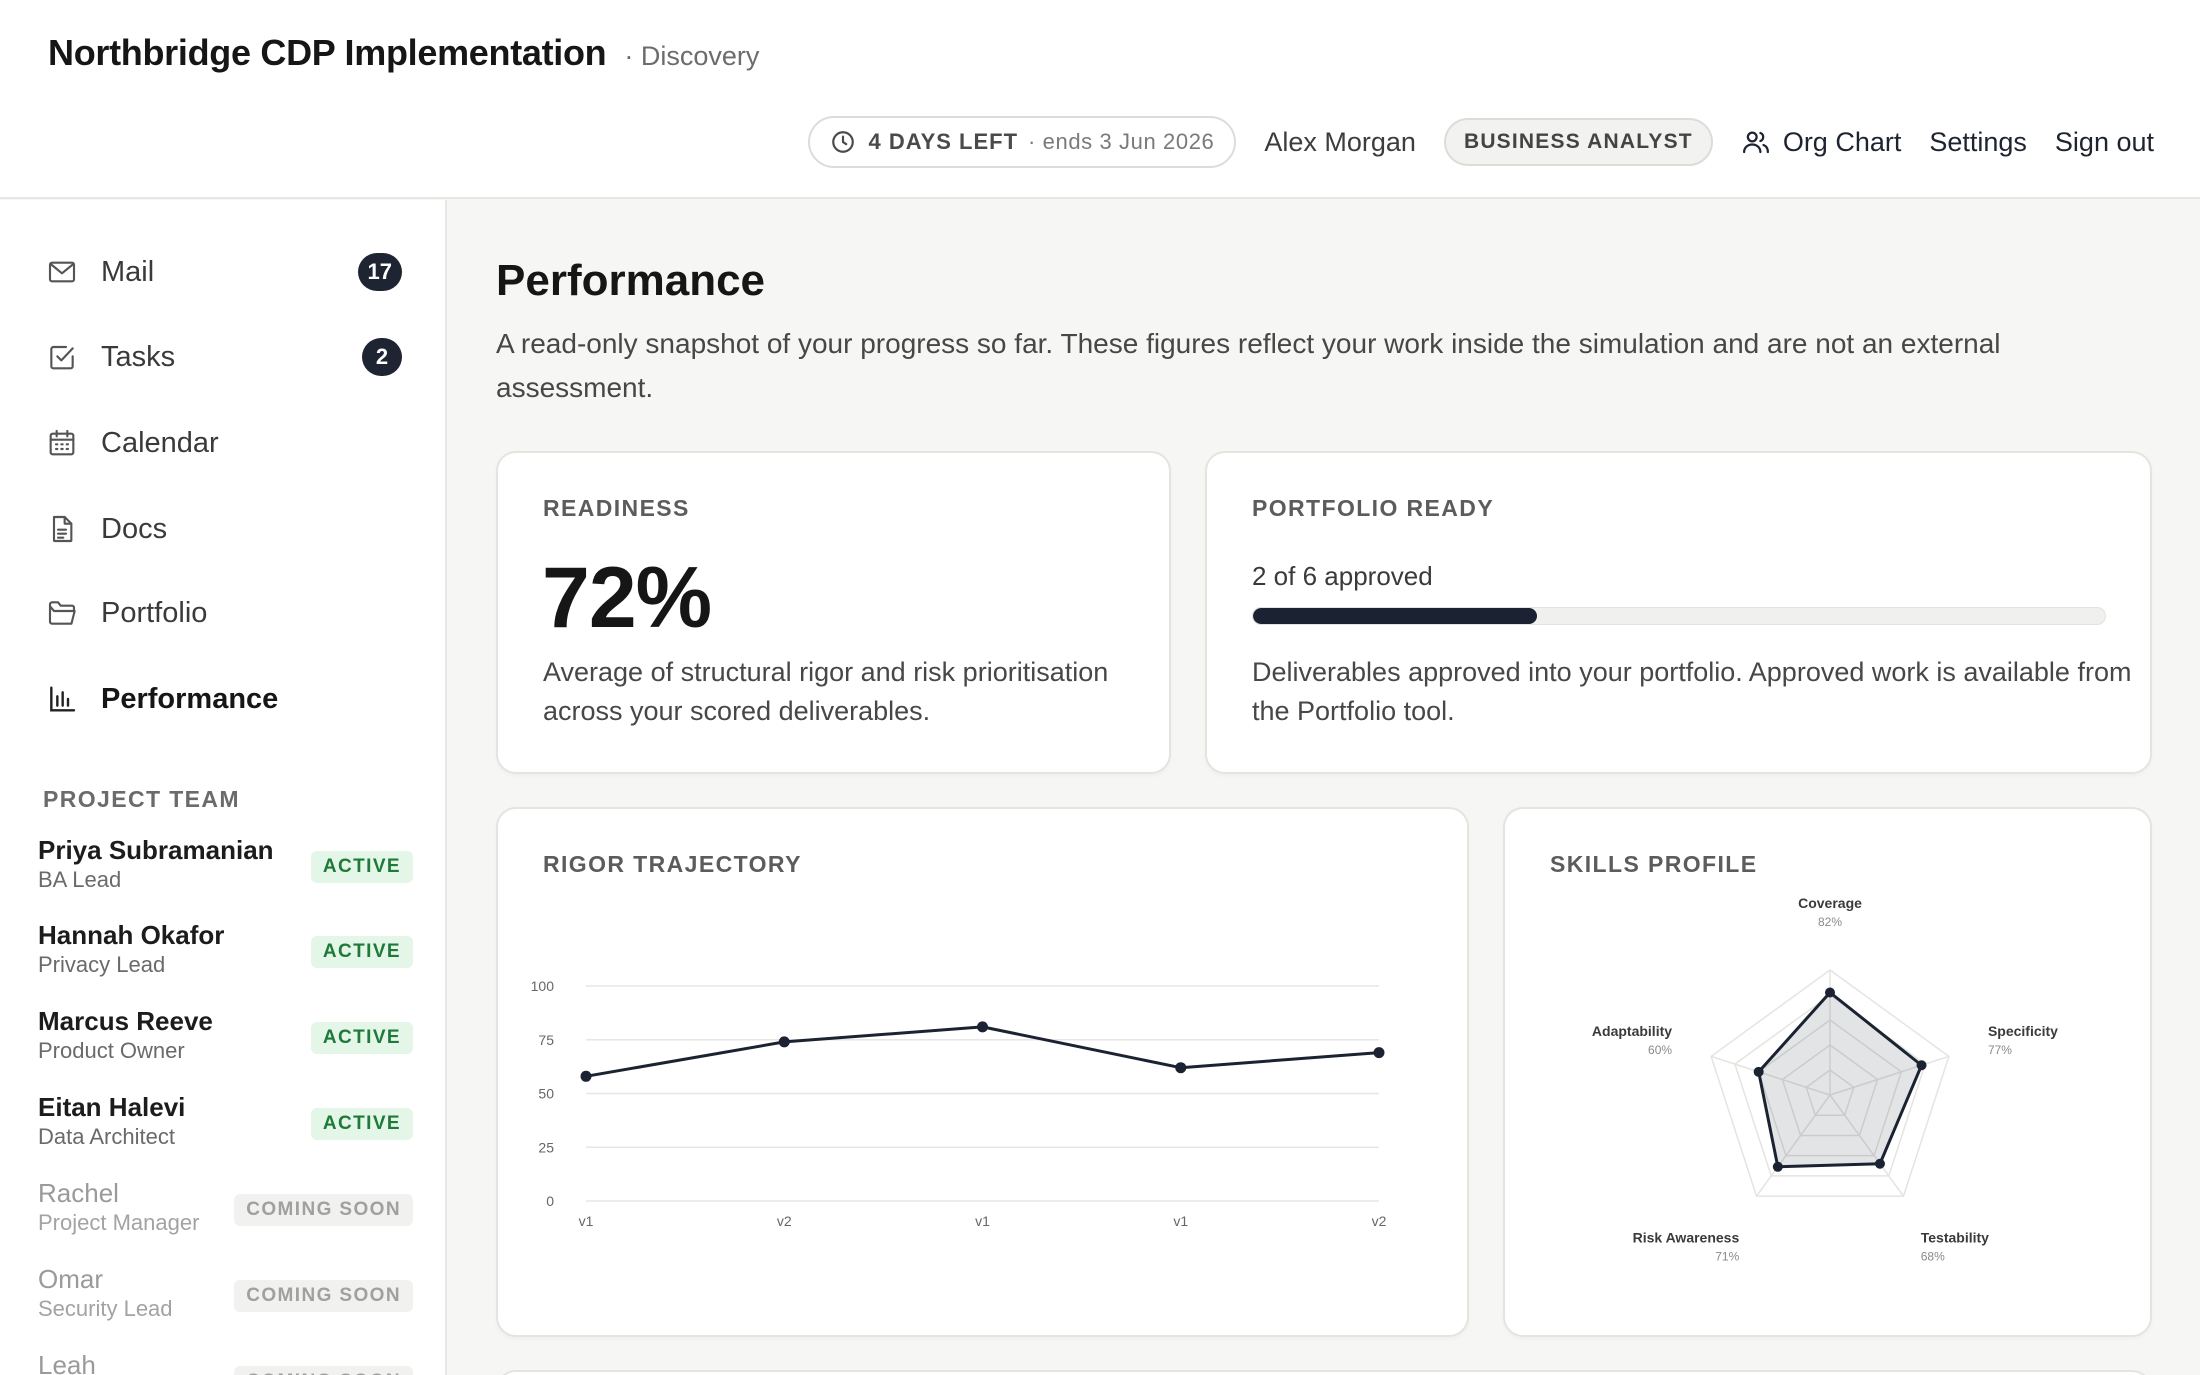 This screenshot has height=1375, width=2200. I want to click on deadline-pill: 4 DAYS LEFT · ends 3 Jun 2026, so click(1022, 142).